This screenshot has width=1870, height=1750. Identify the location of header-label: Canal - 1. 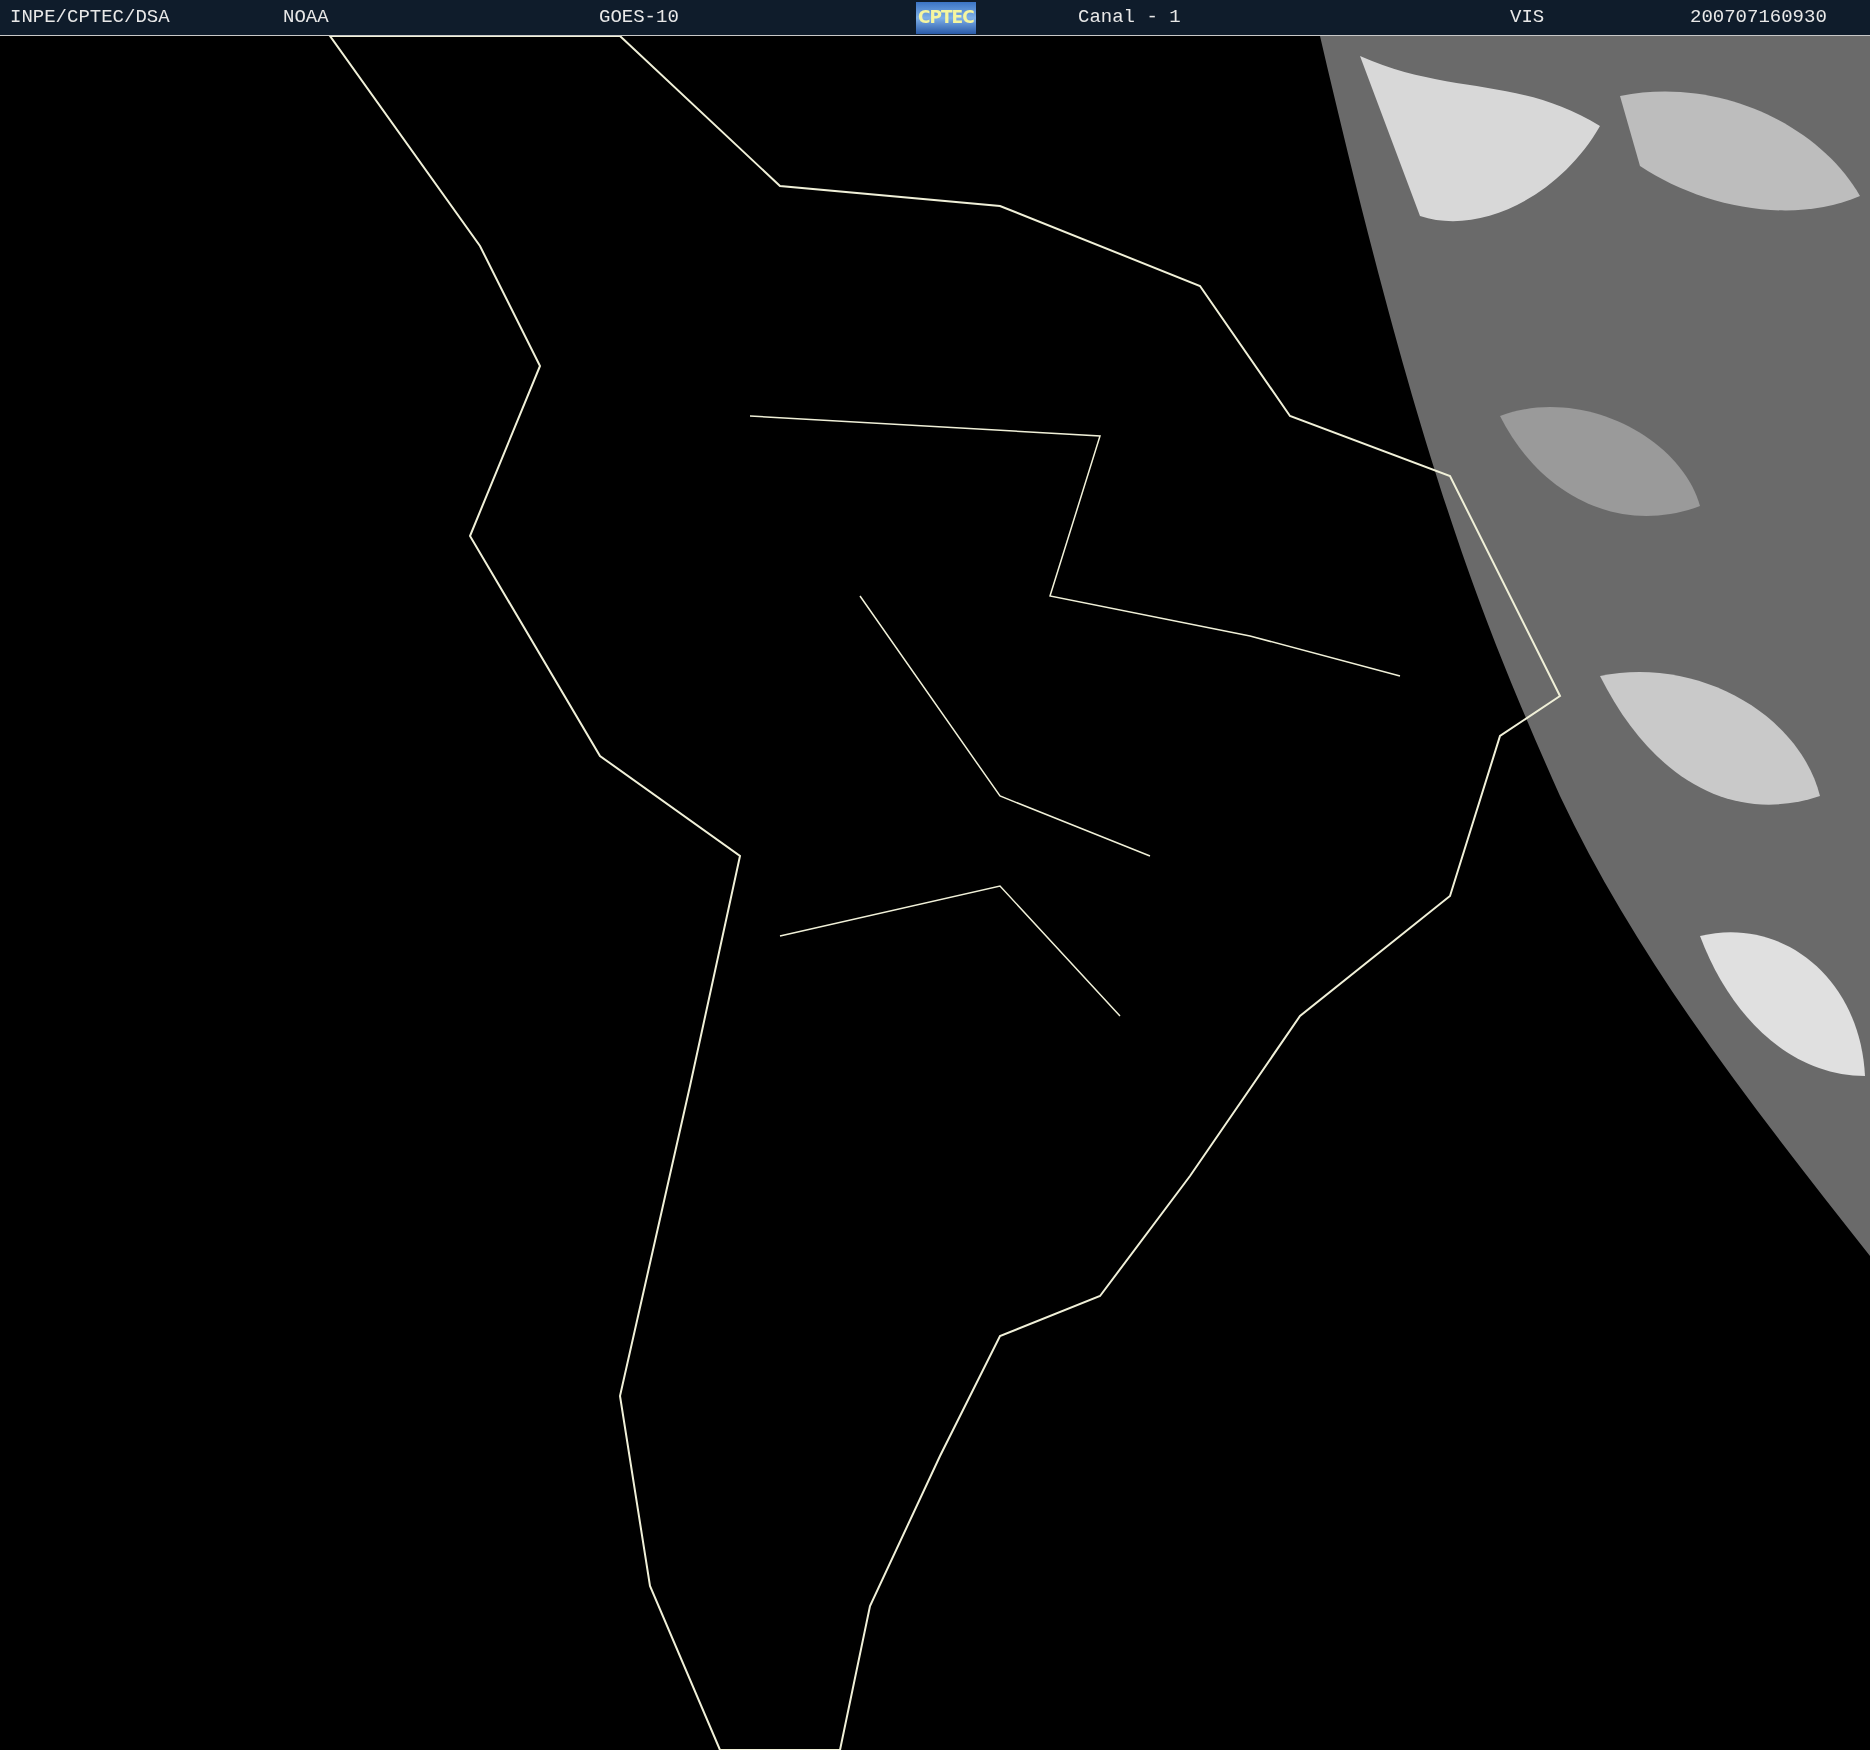
(1129, 18).